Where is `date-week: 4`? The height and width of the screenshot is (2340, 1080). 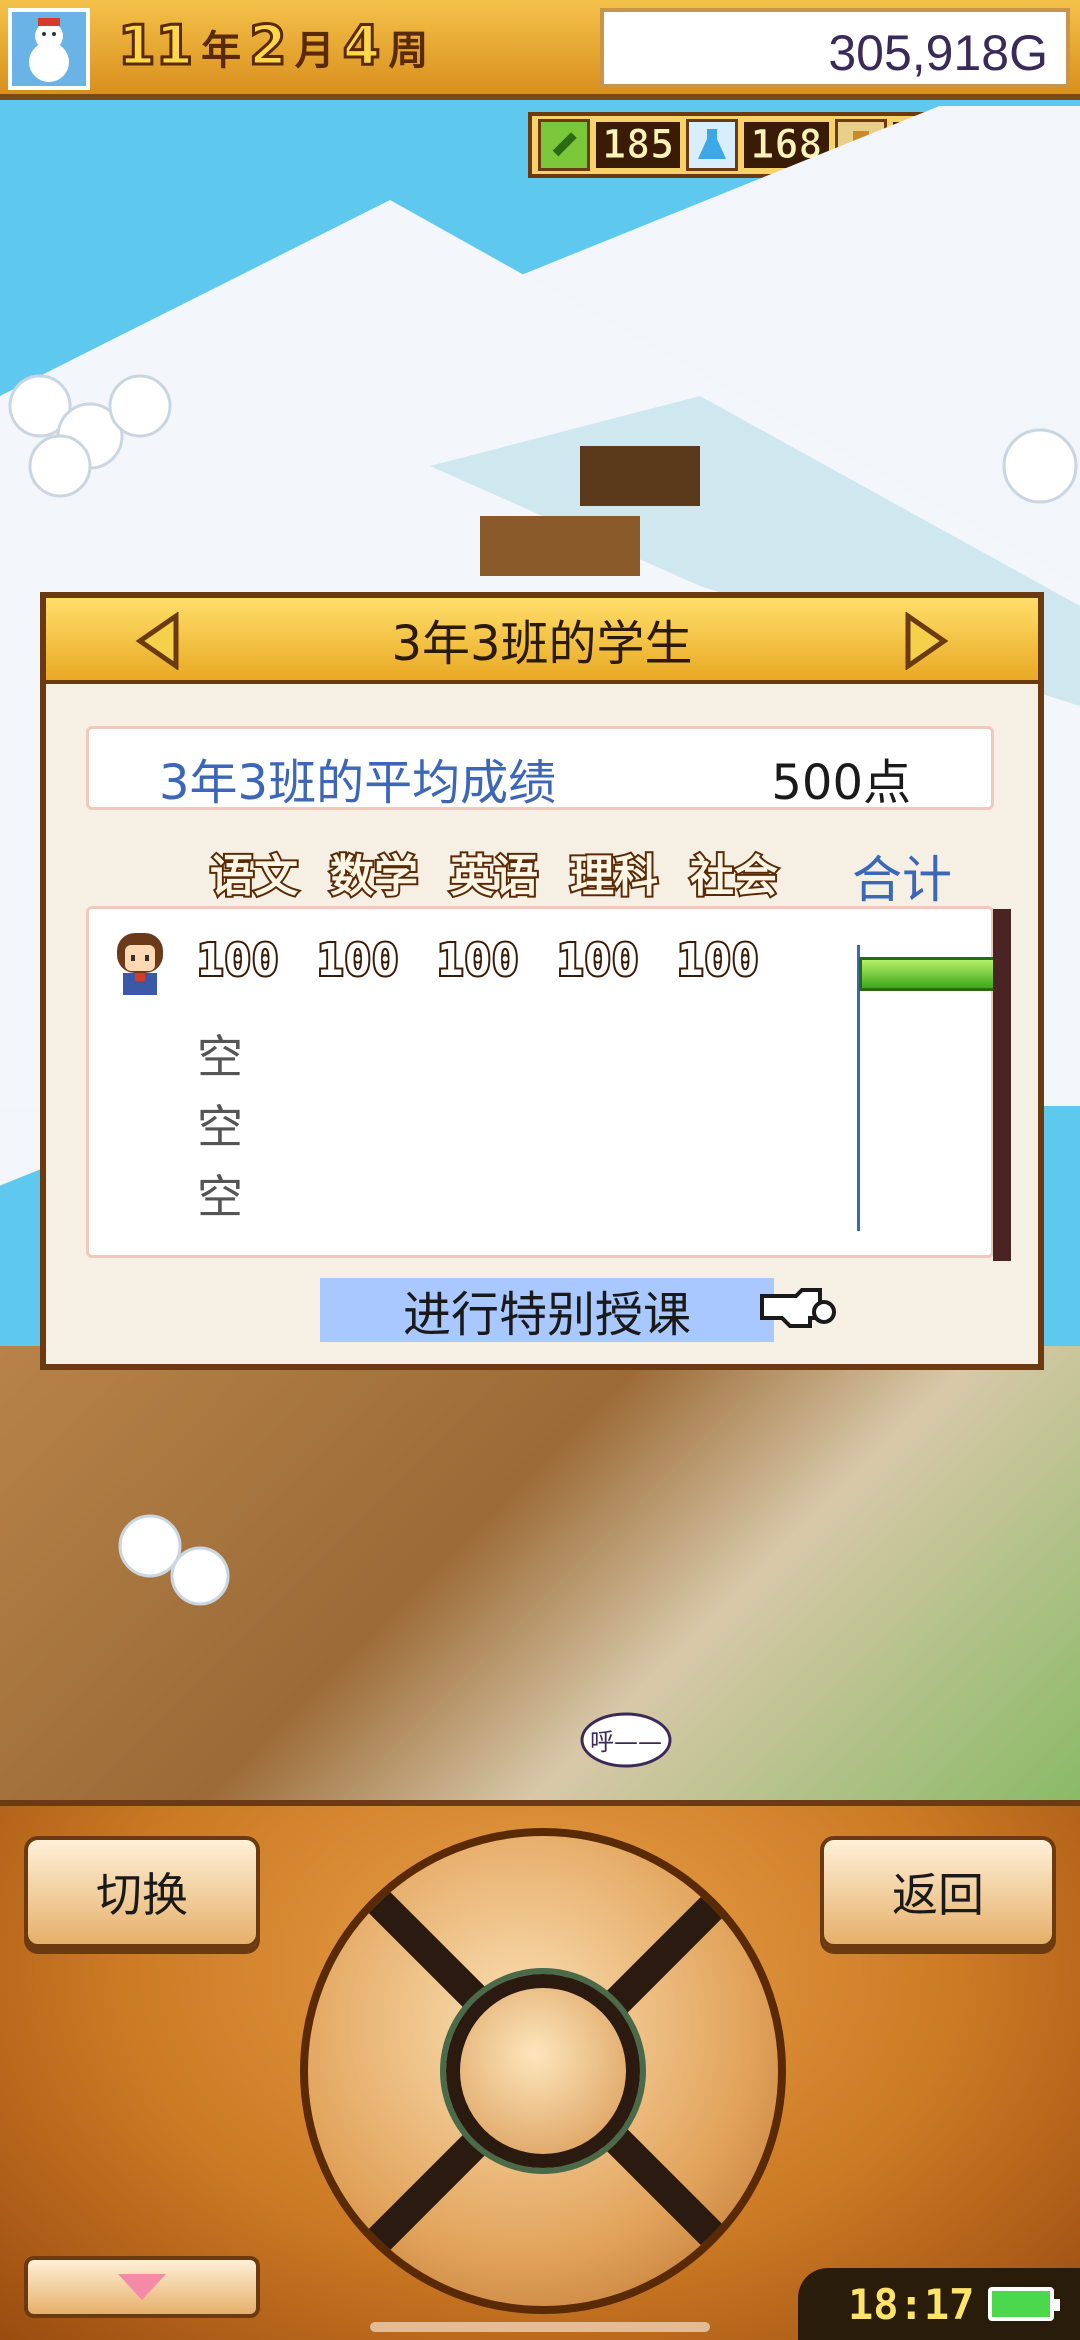
date-week: 4 is located at coordinates (361, 46).